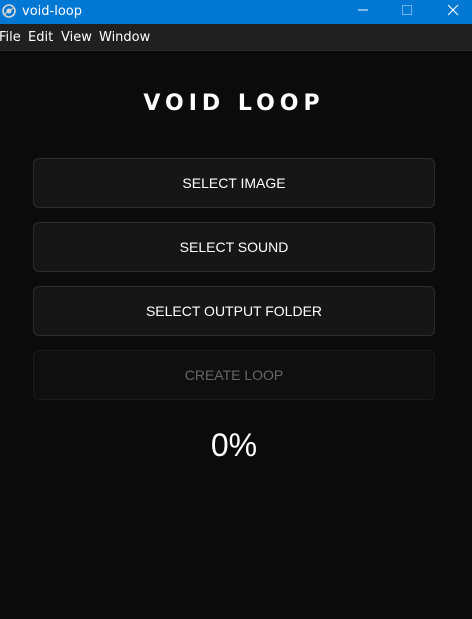 This screenshot has height=619, width=472. I want to click on maximize-button, so click(407, 12).